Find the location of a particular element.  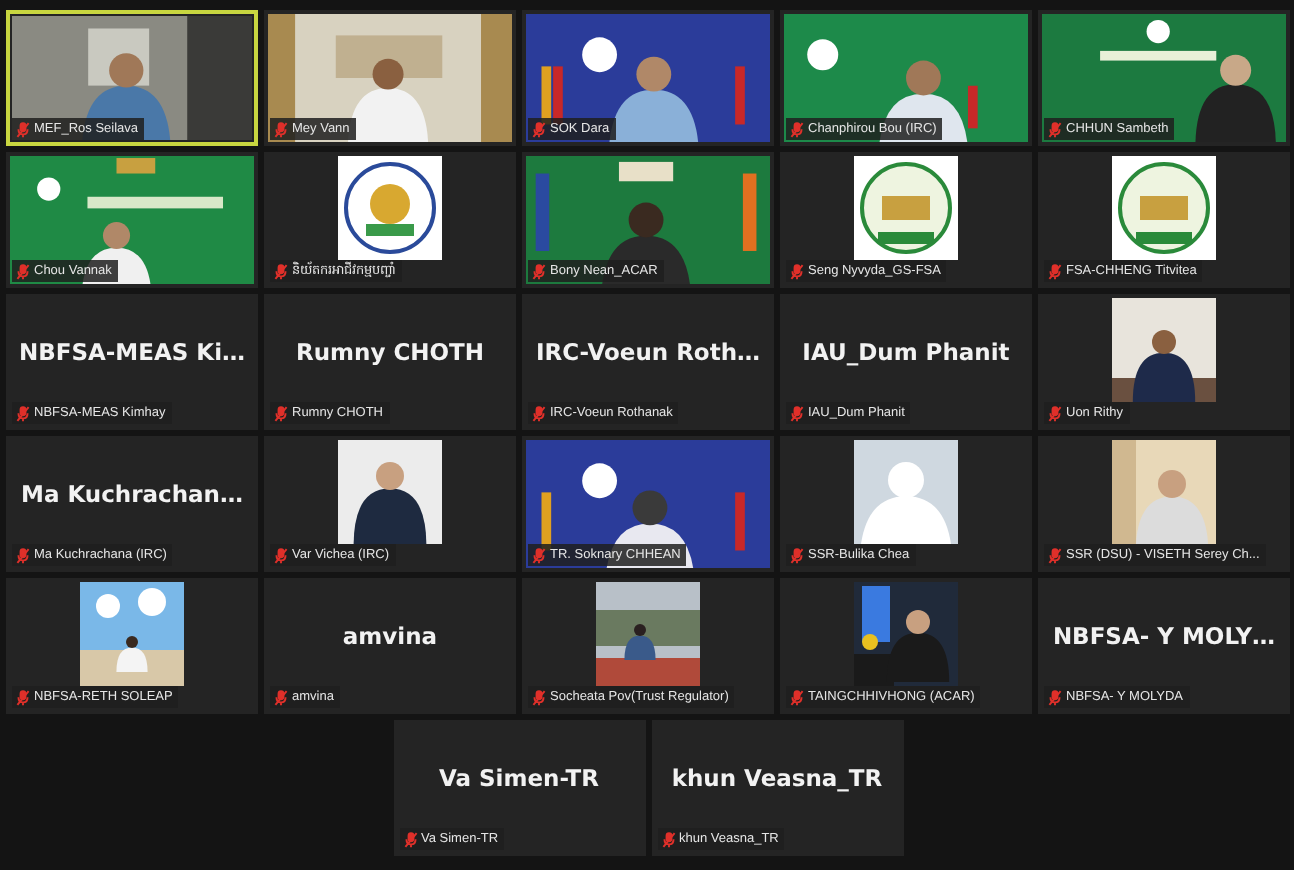

display-name: IAU_Dum Phanit is located at coordinates (906, 352).